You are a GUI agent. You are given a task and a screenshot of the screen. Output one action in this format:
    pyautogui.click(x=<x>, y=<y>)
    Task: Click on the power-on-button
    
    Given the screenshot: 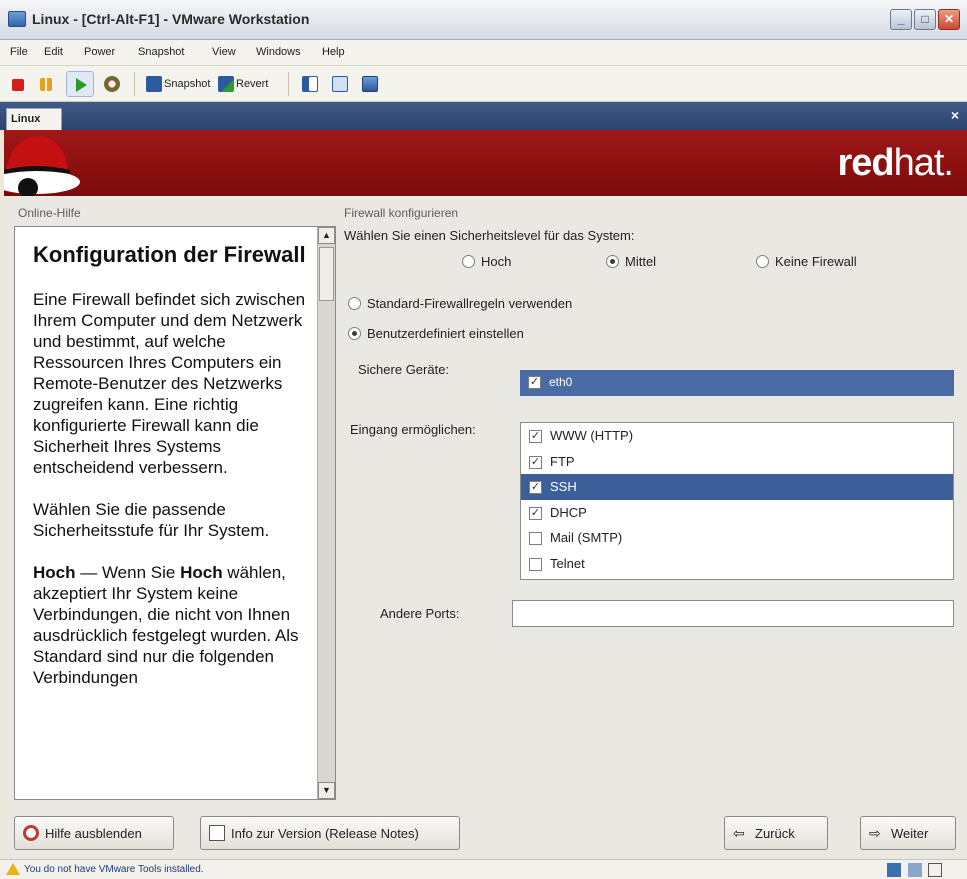 What is the action you would take?
    pyautogui.click(x=80, y=84)
    